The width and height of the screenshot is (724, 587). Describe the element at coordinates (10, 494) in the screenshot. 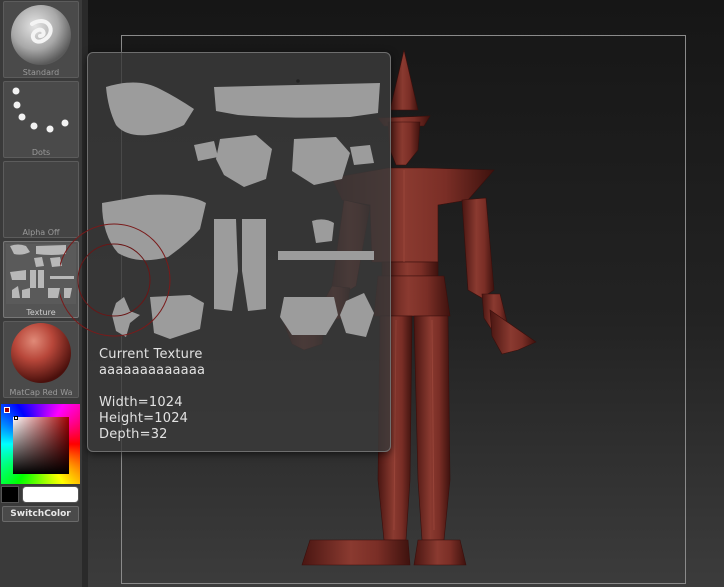

I see `secondary-swatch-black` at that location.